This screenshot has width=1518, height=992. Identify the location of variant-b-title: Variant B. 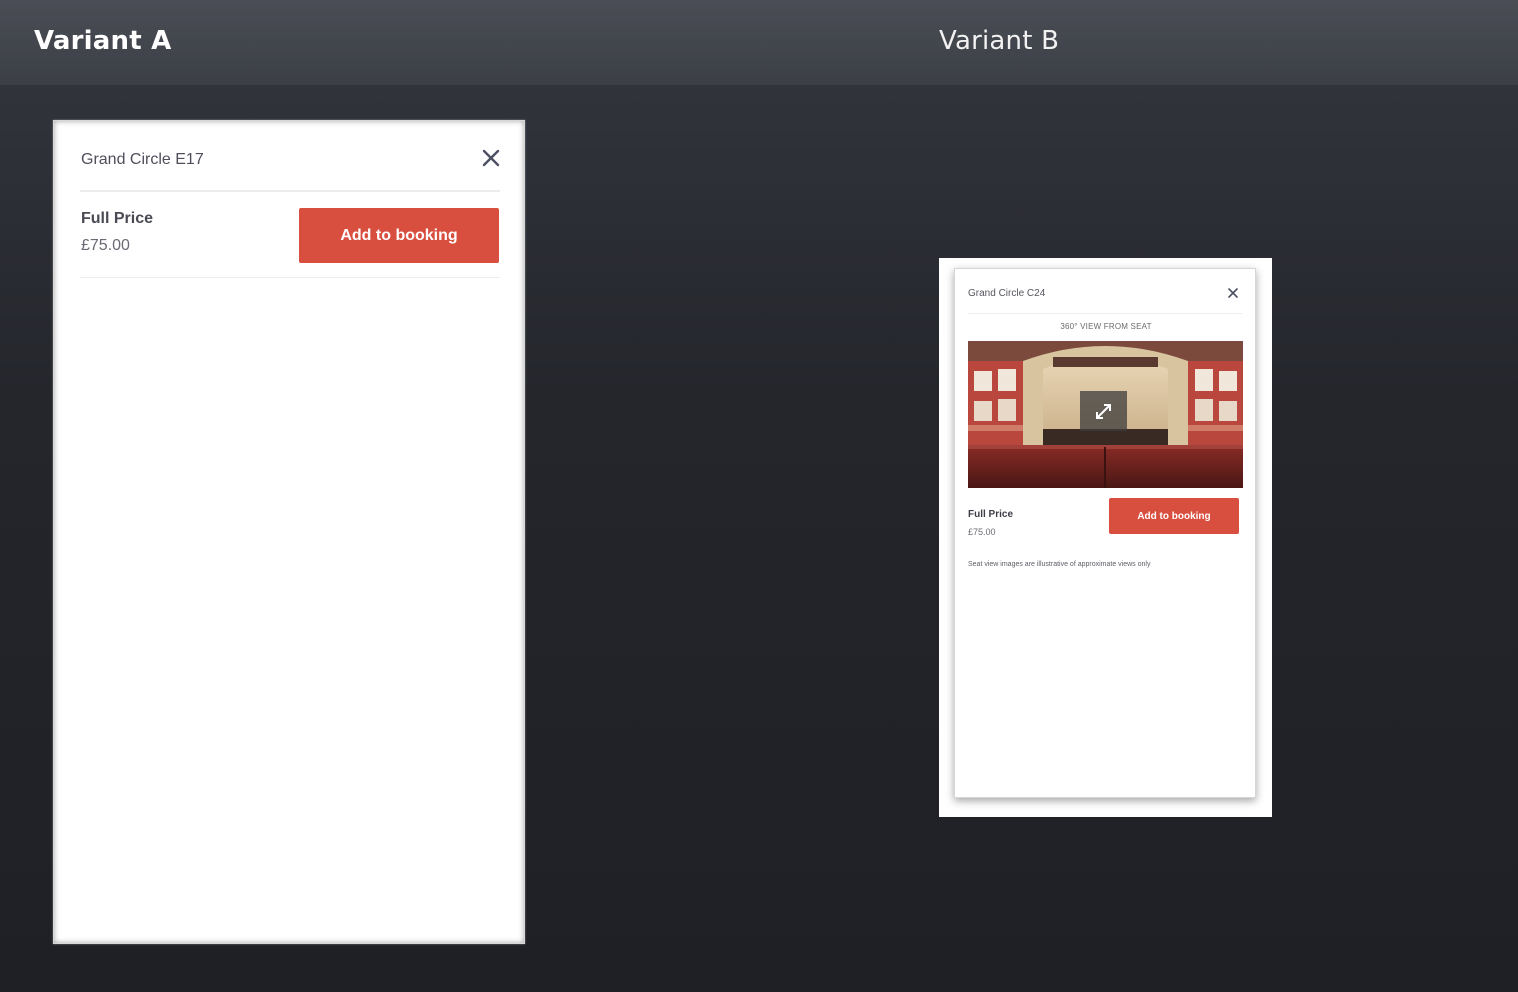
(999, 41).